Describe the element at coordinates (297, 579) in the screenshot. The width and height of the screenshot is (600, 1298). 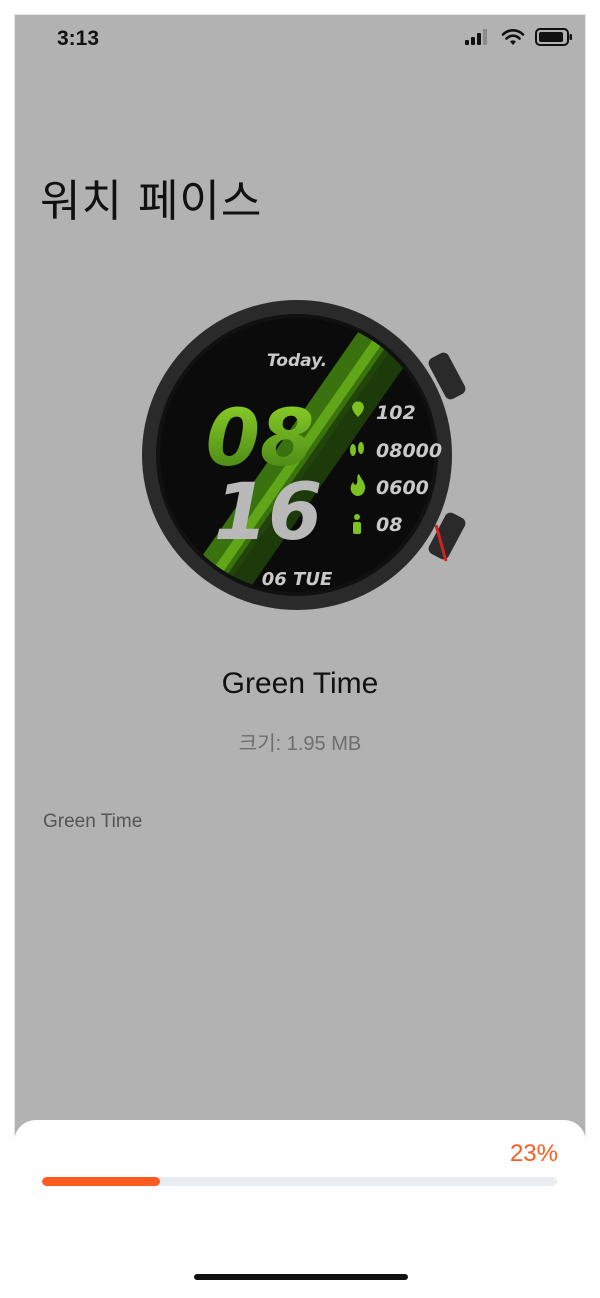
I see `watch-date: 06 TUE` at that location.